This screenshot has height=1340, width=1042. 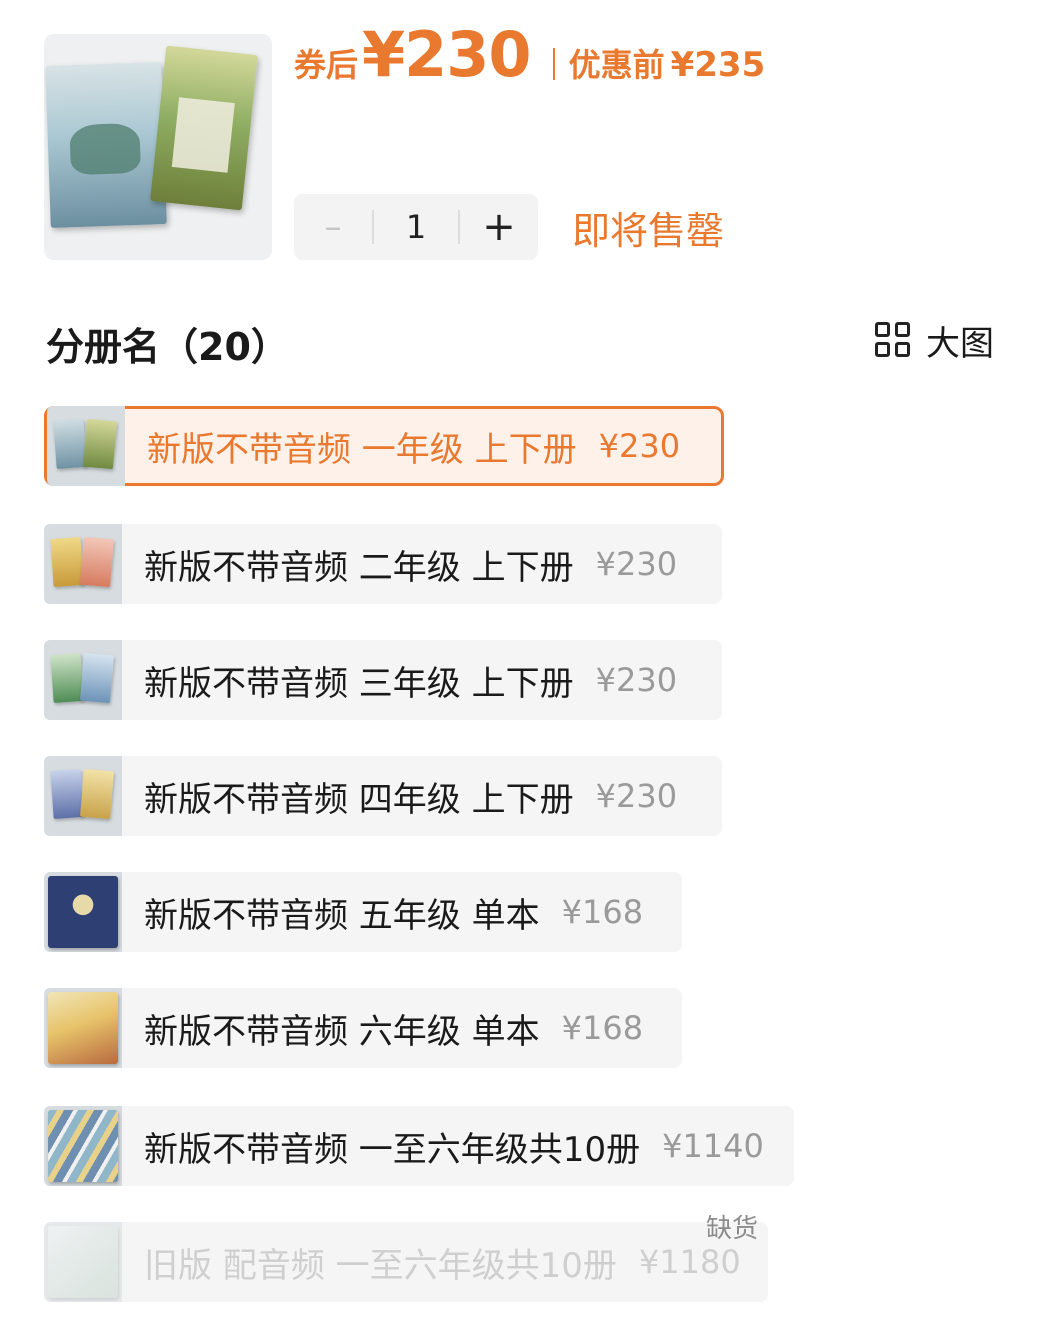 What do you see at coordinates (380, 1265) in the screenshot?
I see `variant-name: 旧版 配音频 一至六年级共10册` at bounding box center [380, 1265].